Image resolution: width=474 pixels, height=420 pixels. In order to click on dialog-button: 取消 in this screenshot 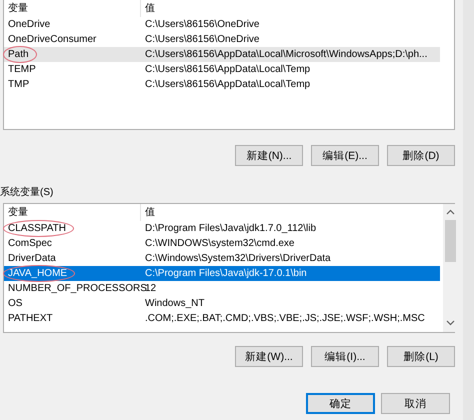, I will do `click(415, 403)`.